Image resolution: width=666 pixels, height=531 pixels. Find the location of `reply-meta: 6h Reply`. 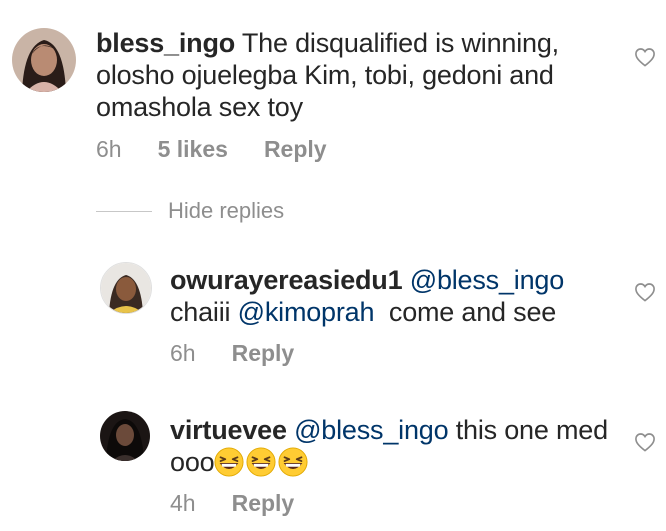

reply-meta: 6h Reply is located at coordinates (232, 353).